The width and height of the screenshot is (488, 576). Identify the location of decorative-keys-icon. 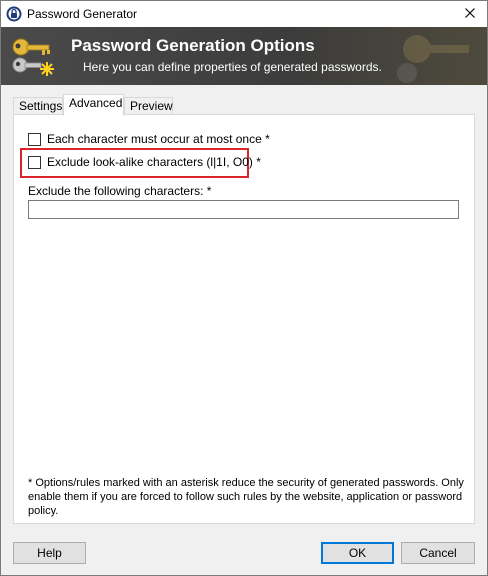
(432, 57).